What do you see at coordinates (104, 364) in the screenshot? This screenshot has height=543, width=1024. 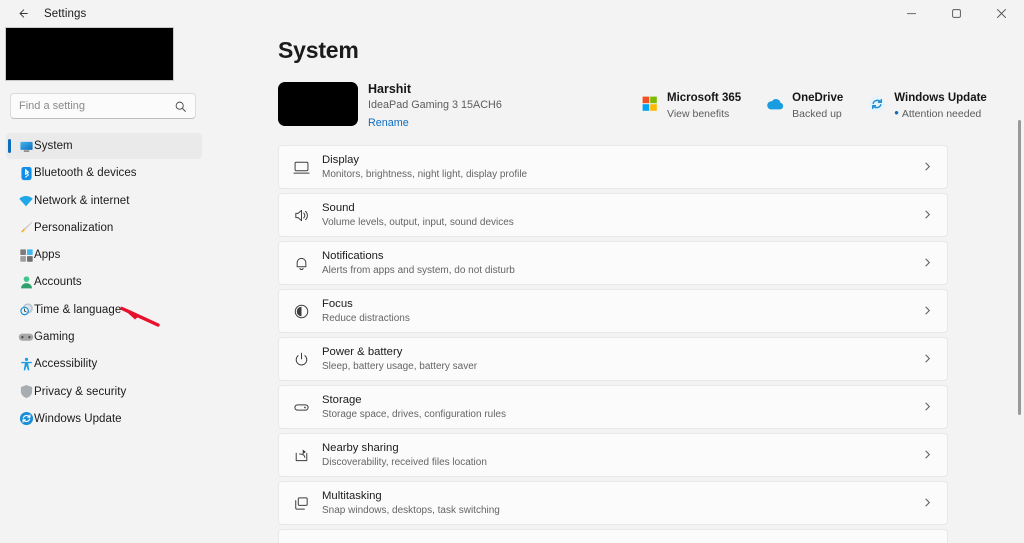 I see `sidebar-item-accessibility: Accessibility` at bounding box center [104, 364].